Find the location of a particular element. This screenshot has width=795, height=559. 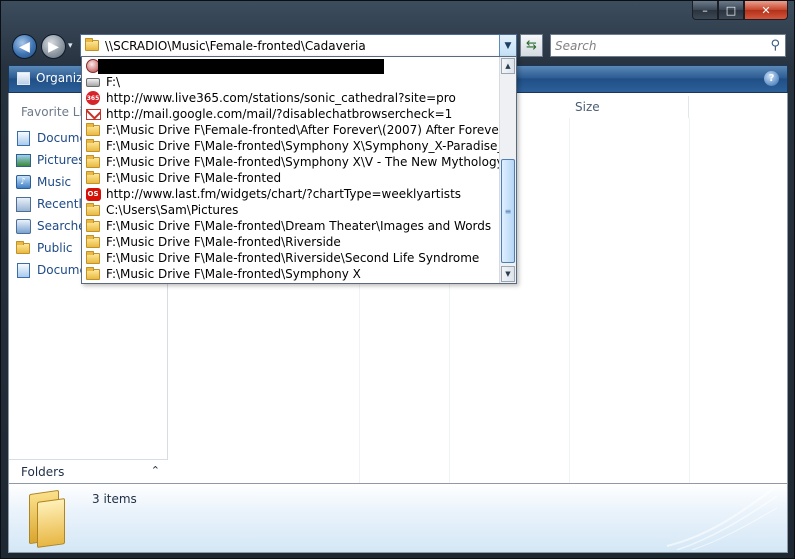

scroll-down-button: ▼ is located at coordinates (508, 274).